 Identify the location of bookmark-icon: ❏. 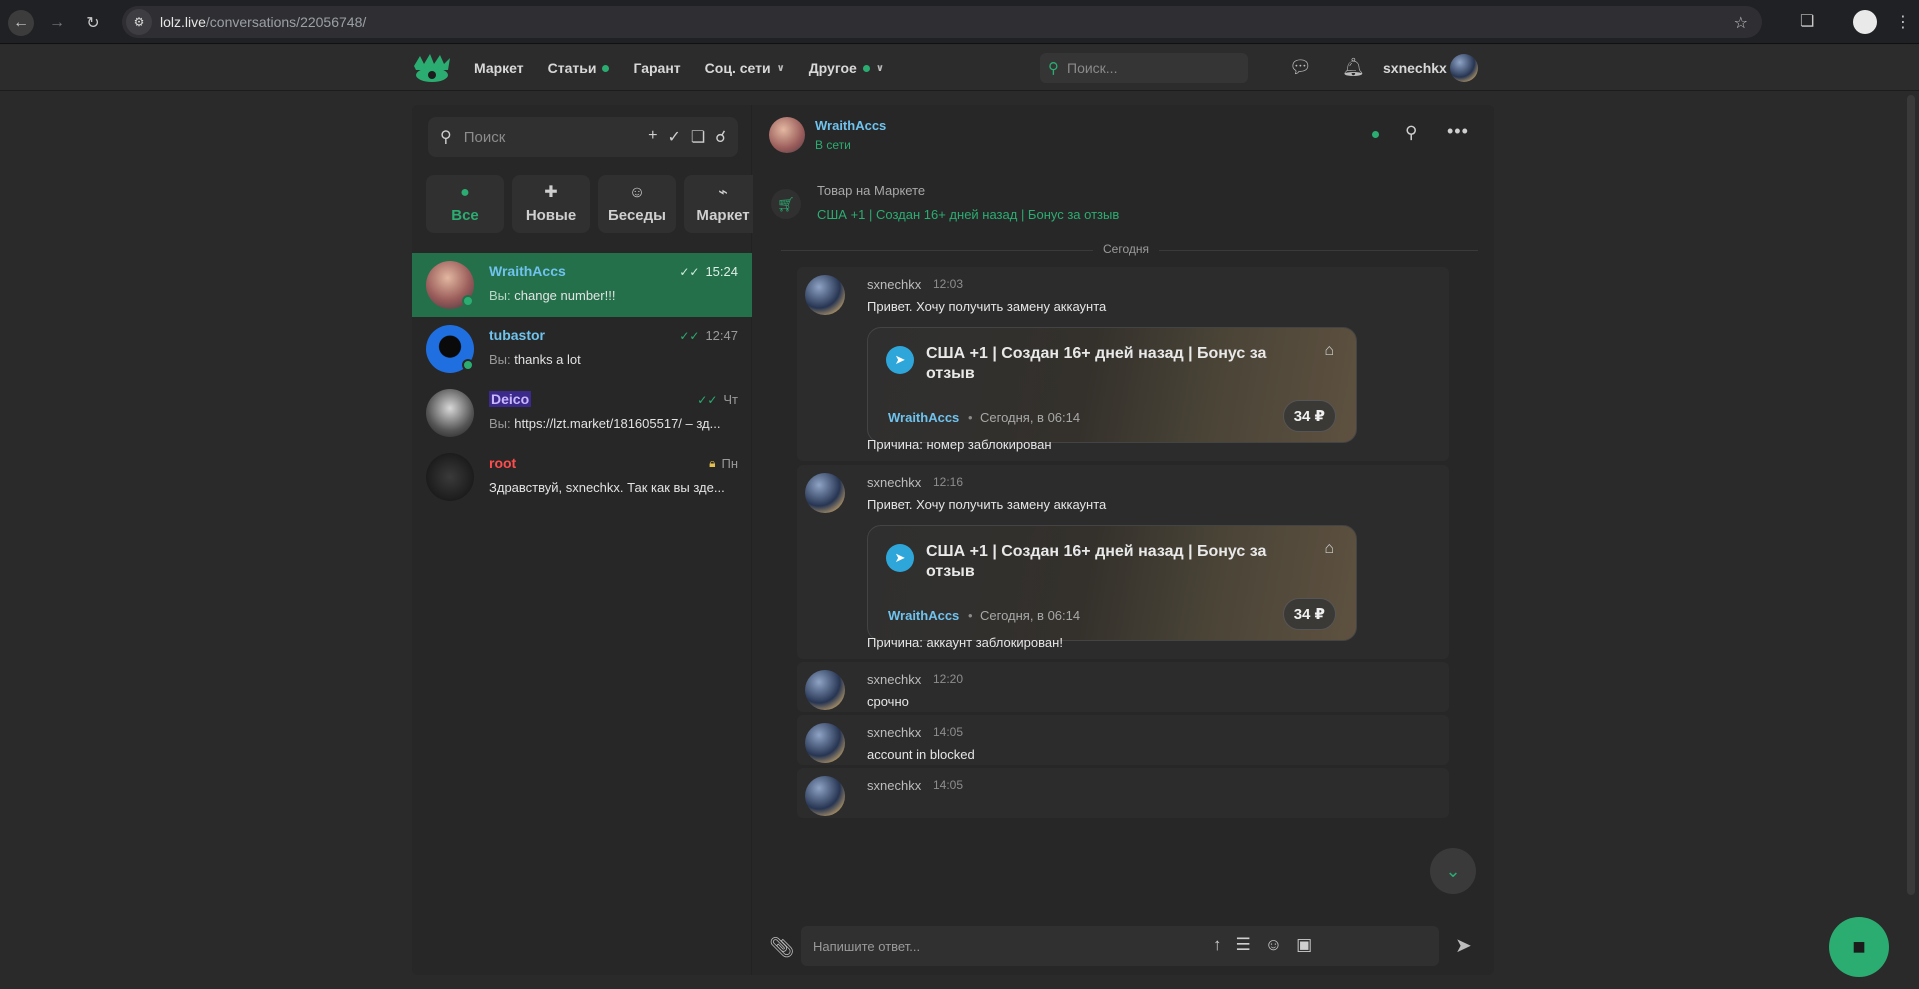
(698, 137).